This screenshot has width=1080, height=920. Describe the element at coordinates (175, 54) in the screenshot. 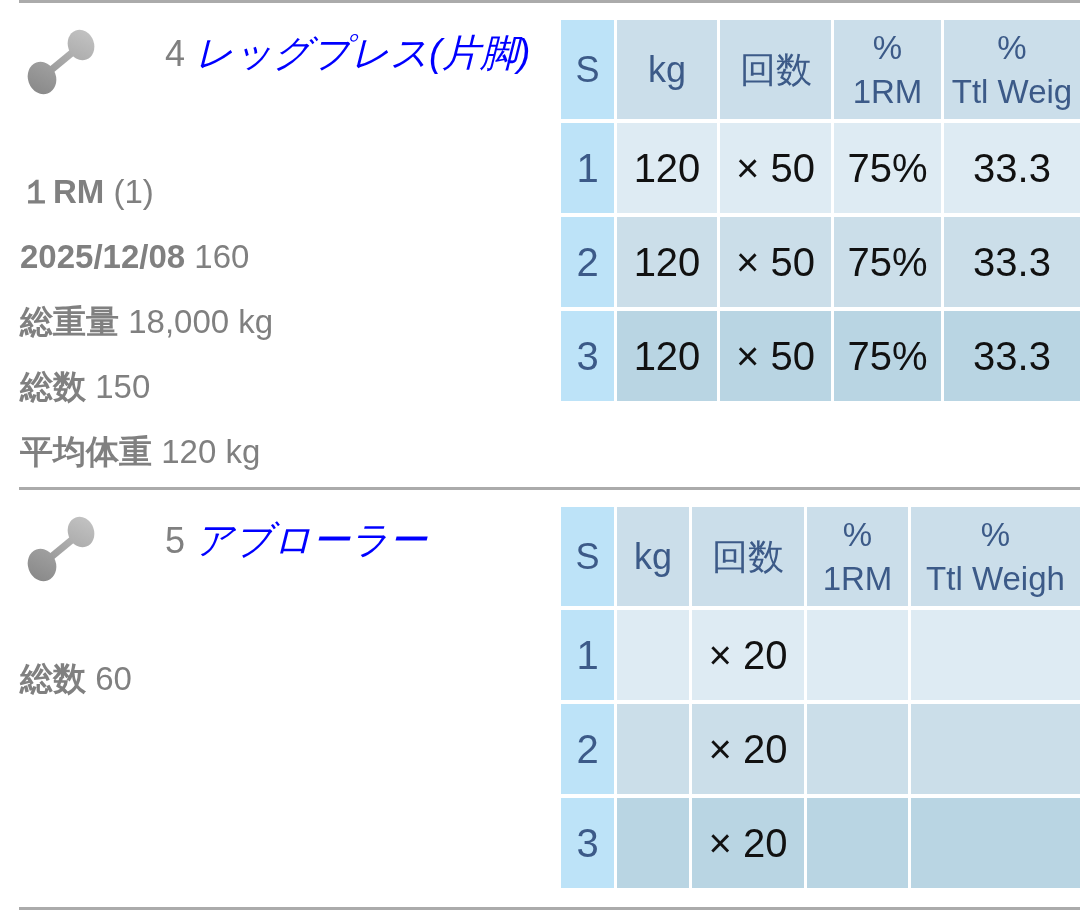

I see `exercise-number: 4` at that location.